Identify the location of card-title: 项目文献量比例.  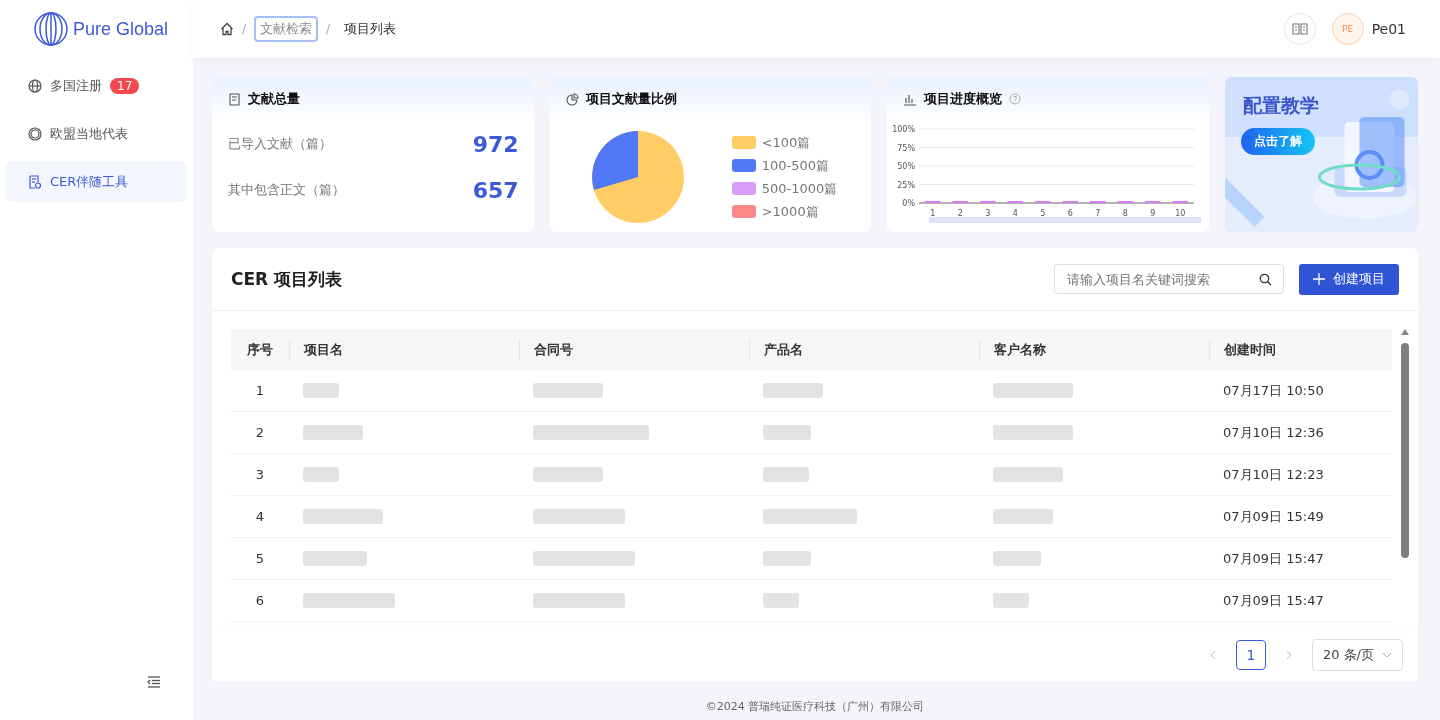
(631, 99).